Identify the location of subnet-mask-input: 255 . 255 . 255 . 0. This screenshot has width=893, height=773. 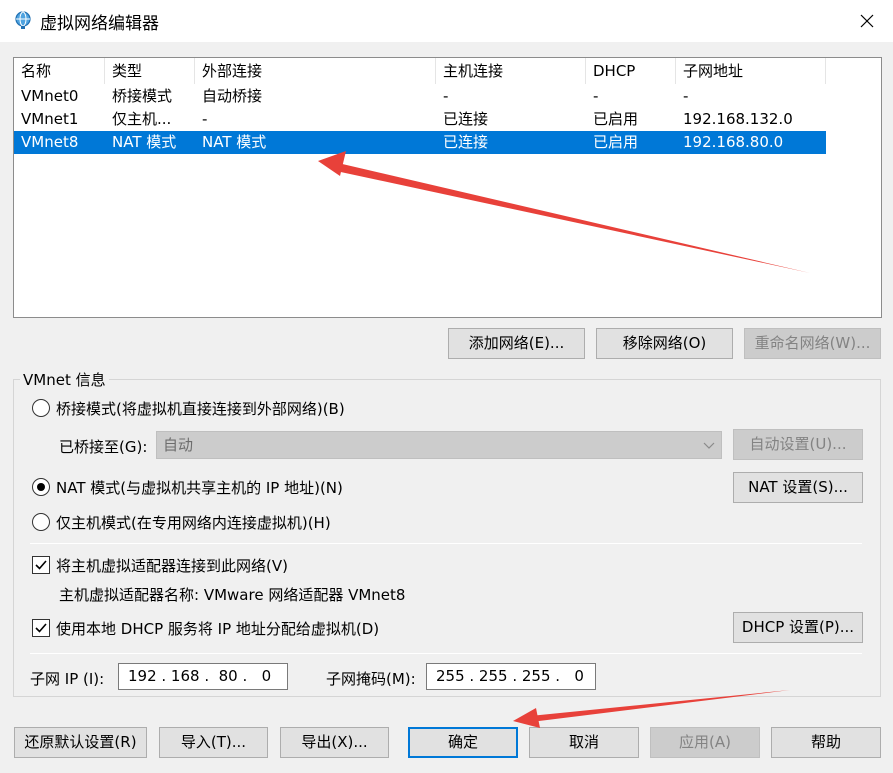
(511, 676).